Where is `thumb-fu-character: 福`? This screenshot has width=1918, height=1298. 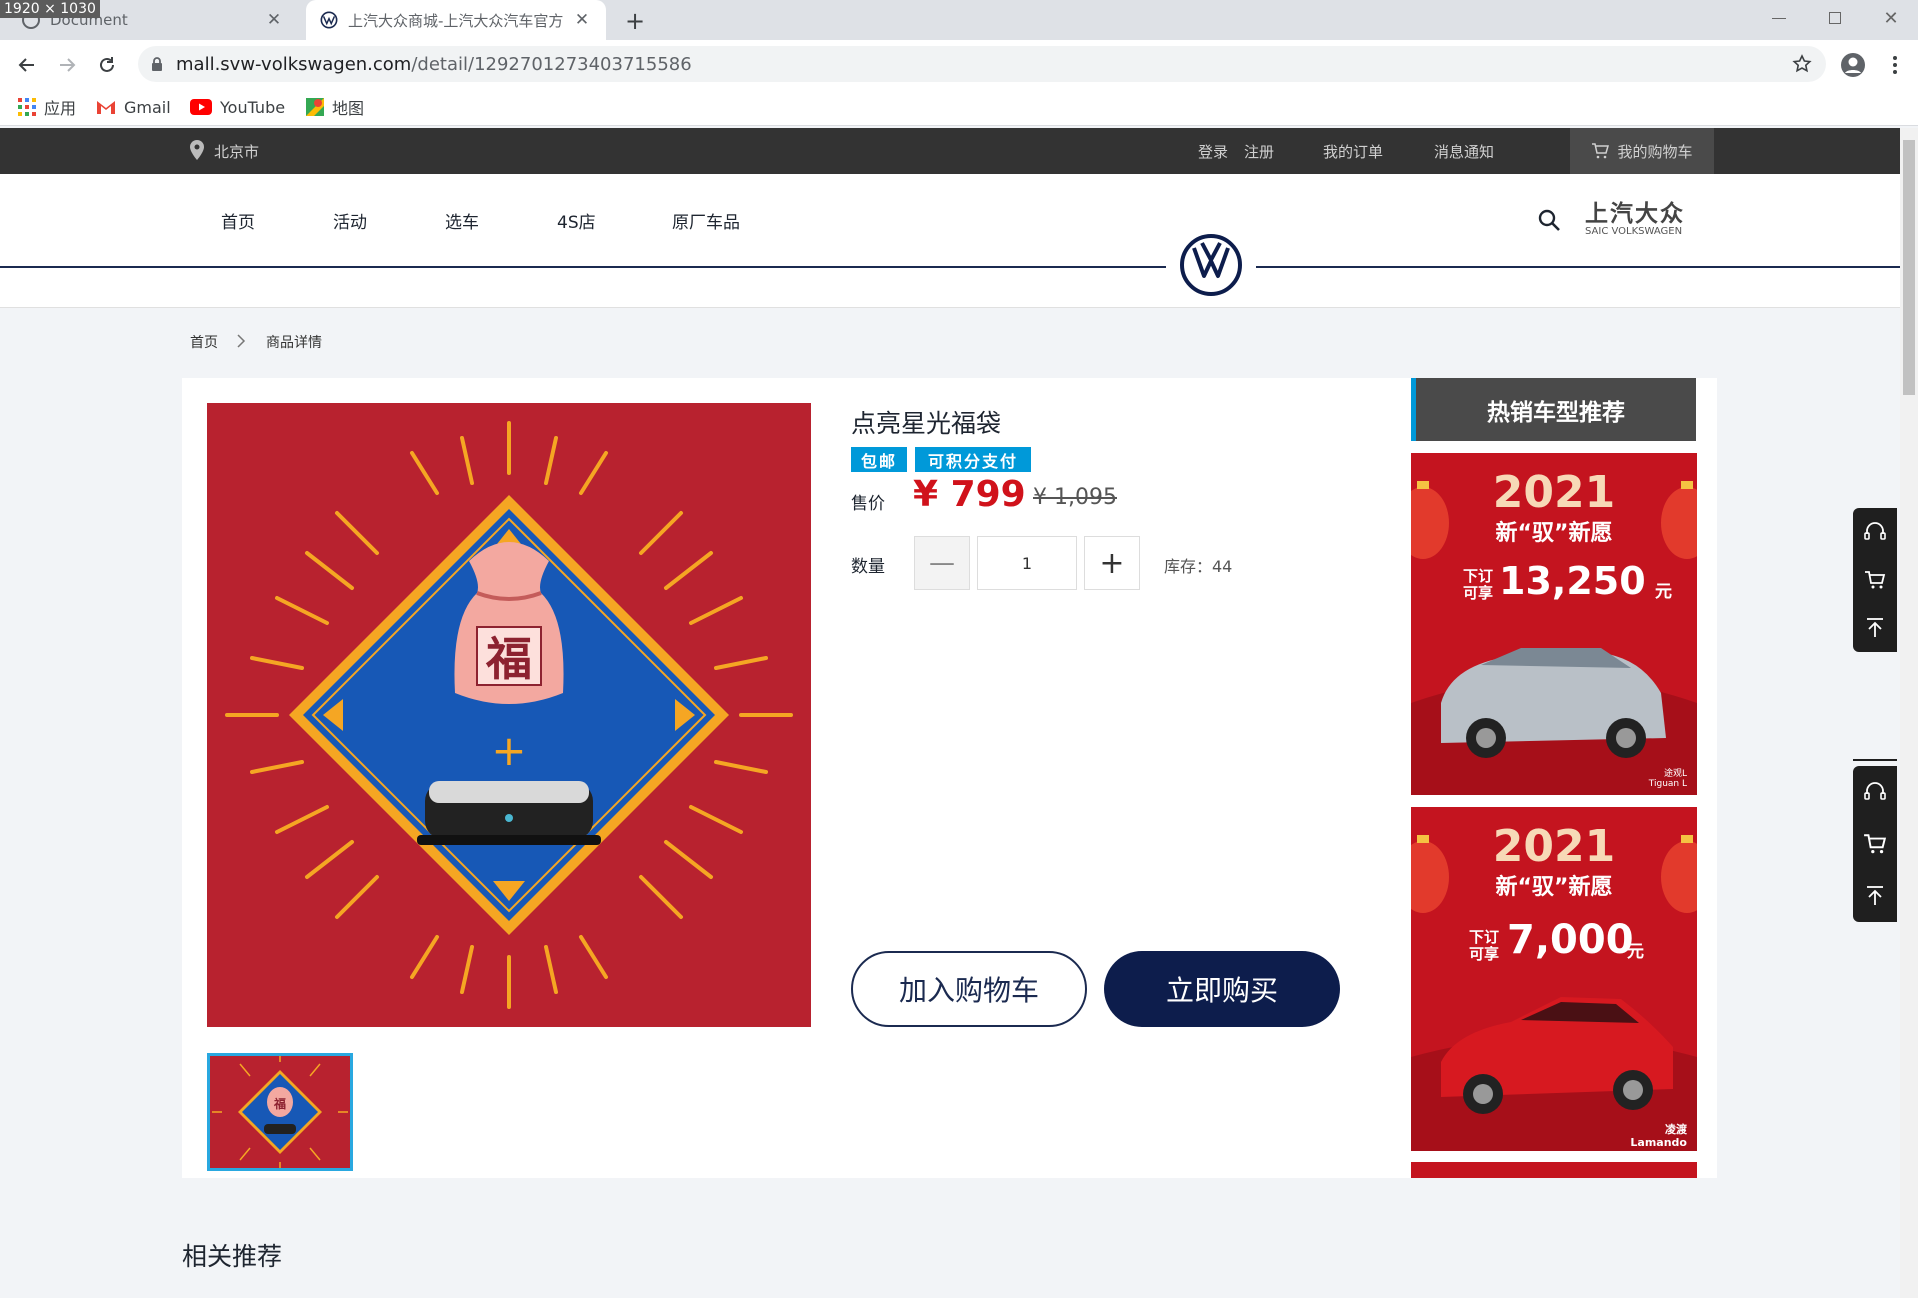 thumb-fu-character: 福 is located at coordinates (279, 1103).